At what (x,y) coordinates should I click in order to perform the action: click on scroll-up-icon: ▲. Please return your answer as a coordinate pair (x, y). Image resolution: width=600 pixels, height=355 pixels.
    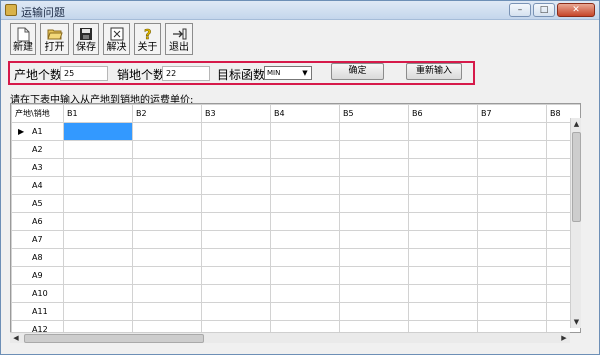
    Looking at the image, I should click on (576, 124).